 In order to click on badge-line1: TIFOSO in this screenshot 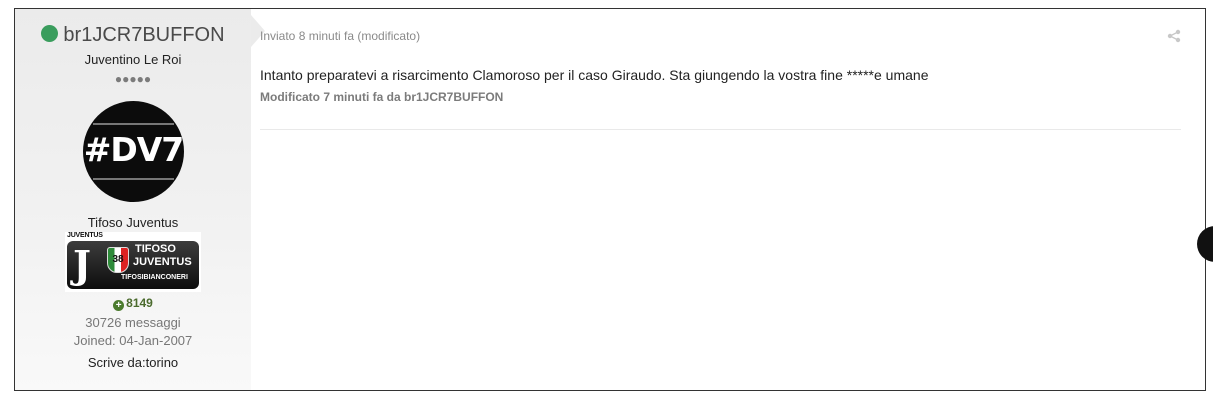, I will do `click(155, 249)`.